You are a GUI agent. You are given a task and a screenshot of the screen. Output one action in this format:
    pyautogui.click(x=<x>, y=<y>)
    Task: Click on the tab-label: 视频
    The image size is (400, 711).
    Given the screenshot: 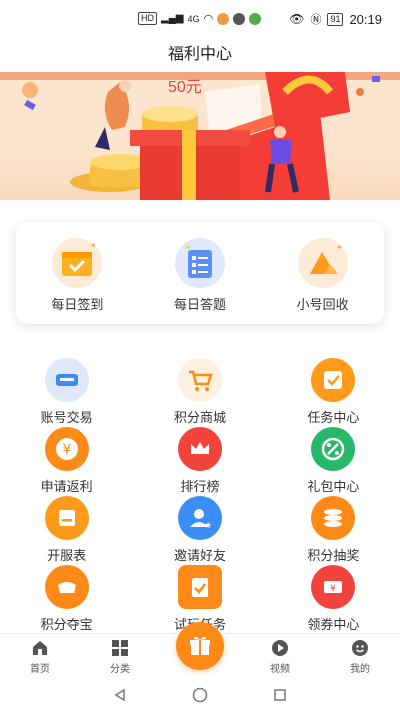 What is the action you would take?
    pyautogui.click(x=280, y=669)
    